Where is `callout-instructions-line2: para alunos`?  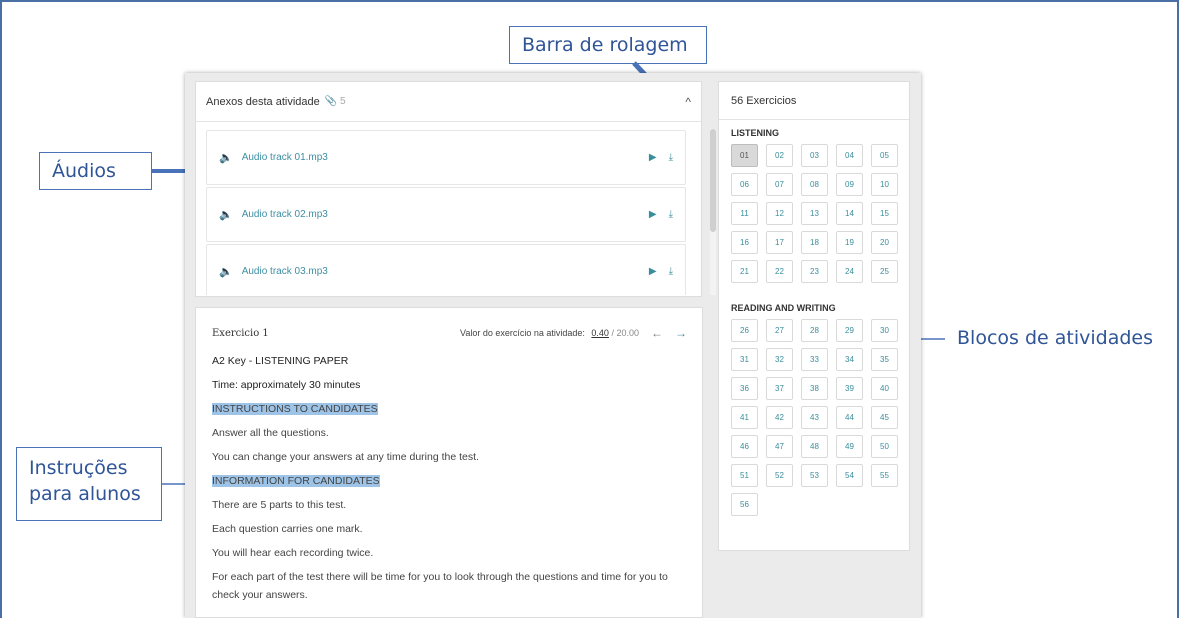 callout-instructions-line2: para alunos is located at coordinates (85, 493).